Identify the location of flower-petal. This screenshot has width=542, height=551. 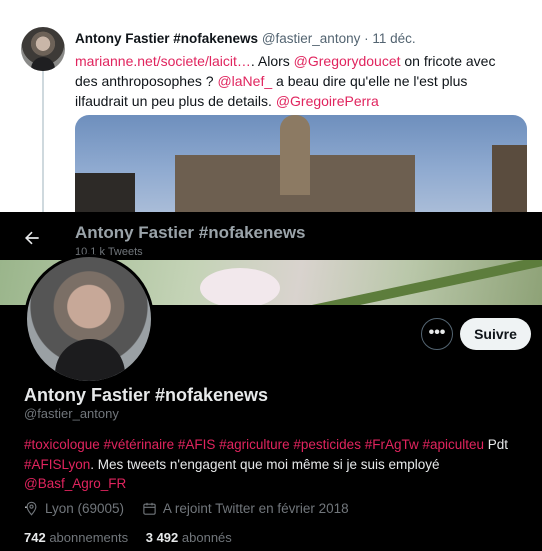
(240, 286).